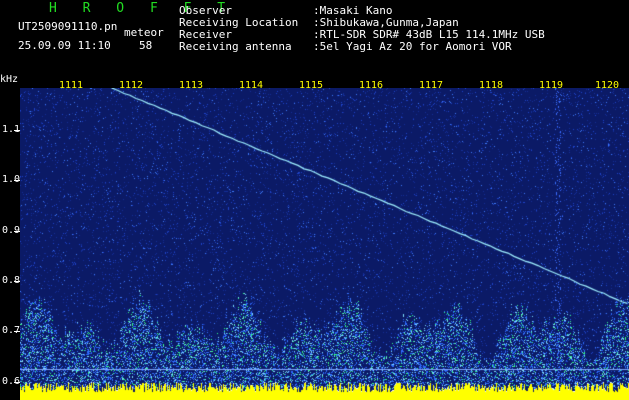  What do you see at coordinates (205, 10) in the screenshot?
I see `observer-label: Observer` at bounding box center [205, 10].